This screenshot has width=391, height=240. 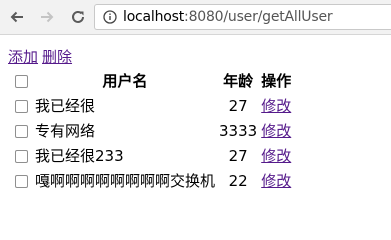 What do you see at coordinates (23, 57) in the screenshot?
I see `add-link: 添加` at bounding box center [23, 57].